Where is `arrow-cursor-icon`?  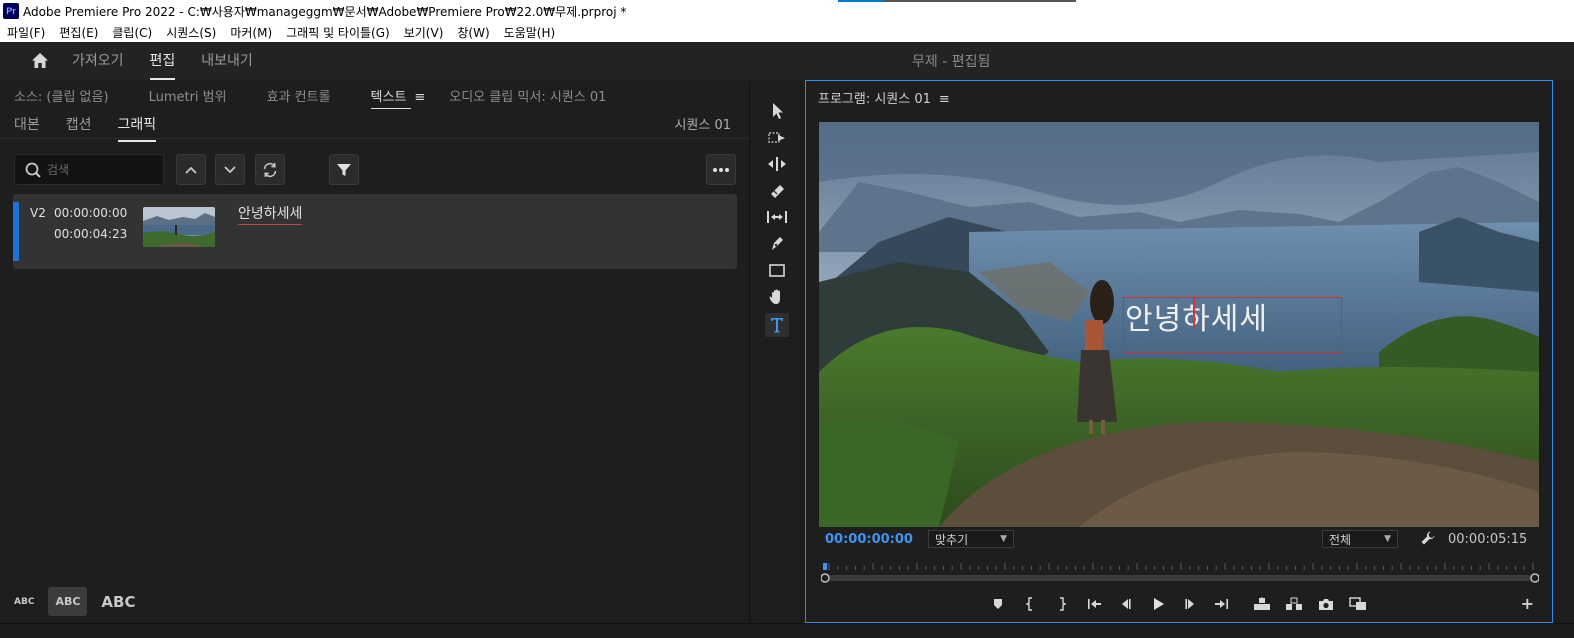
arrow-cursor-icon is located at coordinates (778, 111).